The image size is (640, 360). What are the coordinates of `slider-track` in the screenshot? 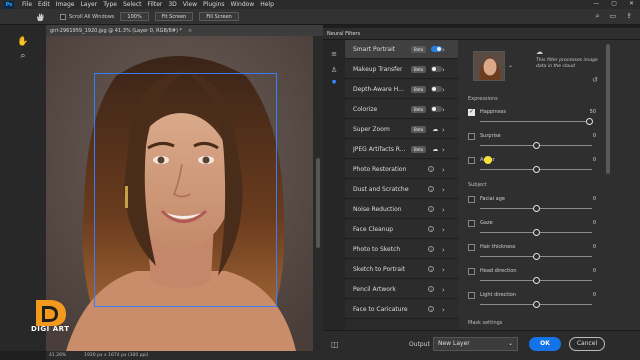 It's located at (536, 121).